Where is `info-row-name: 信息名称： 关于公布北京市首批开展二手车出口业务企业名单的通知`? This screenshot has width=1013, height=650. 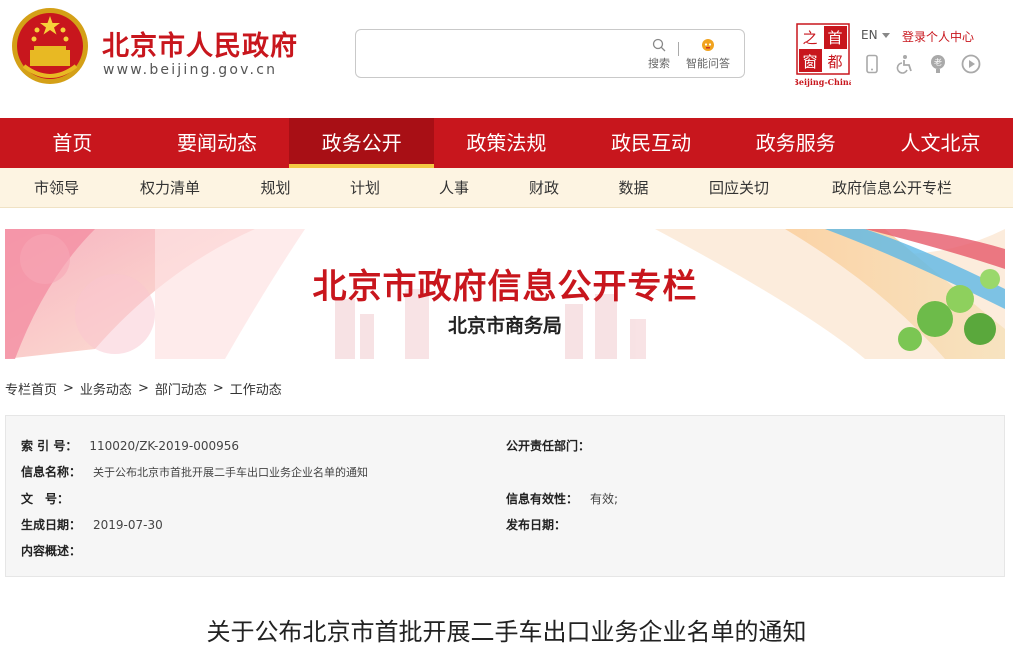 info-row-name: 信息名称： 关于公布北京市首批开展二手车出口业务企业名单的通知 is located at coordinates (194, 471).